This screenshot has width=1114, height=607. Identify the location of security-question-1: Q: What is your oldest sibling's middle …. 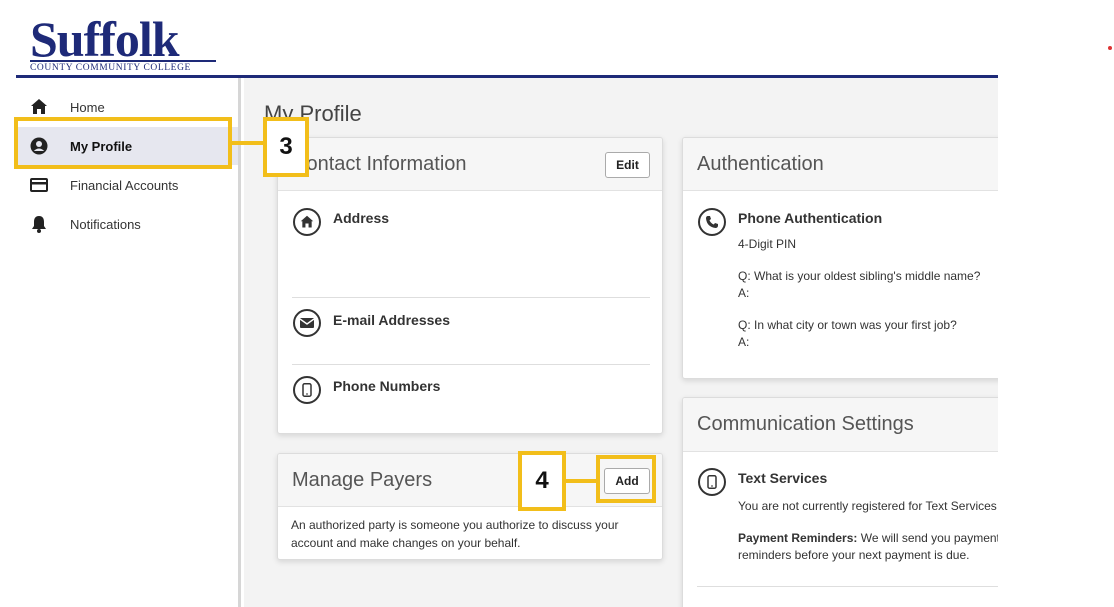
(859, 276).